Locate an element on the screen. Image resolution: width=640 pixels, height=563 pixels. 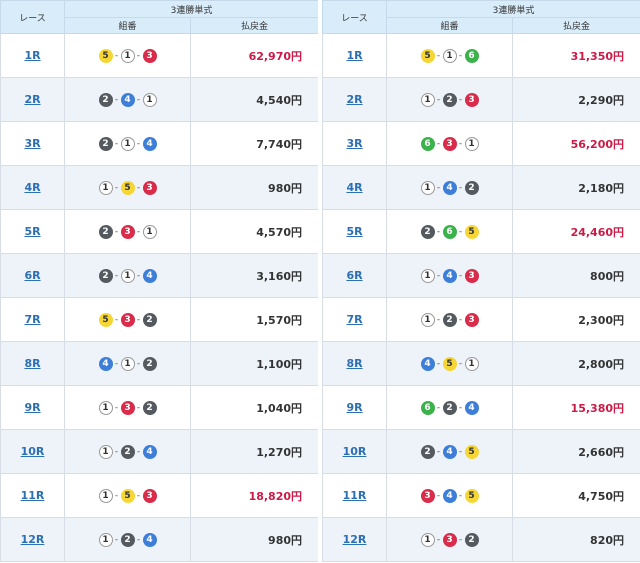
payout-cell: 980円 is located at coordinates (253, 539).